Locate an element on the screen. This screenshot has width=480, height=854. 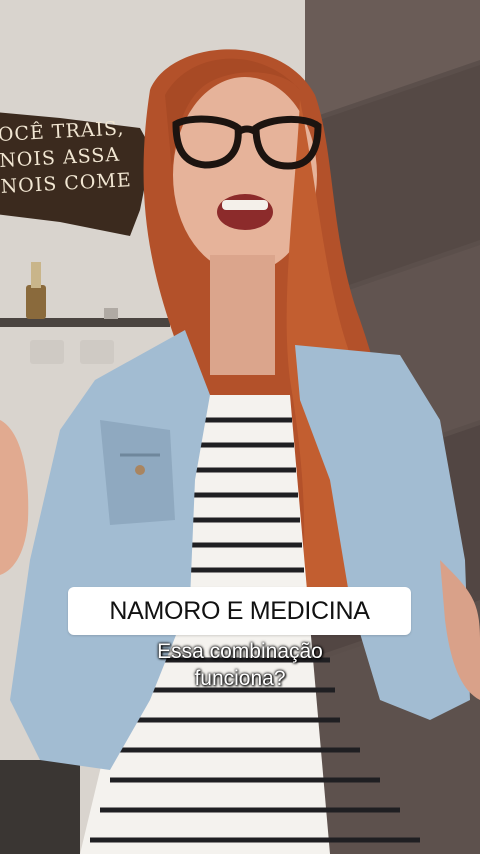
wooden-sign-text: OCÊ TRAIS, NOIS ASSA NOIS COME is located at coordinates (76, 173).